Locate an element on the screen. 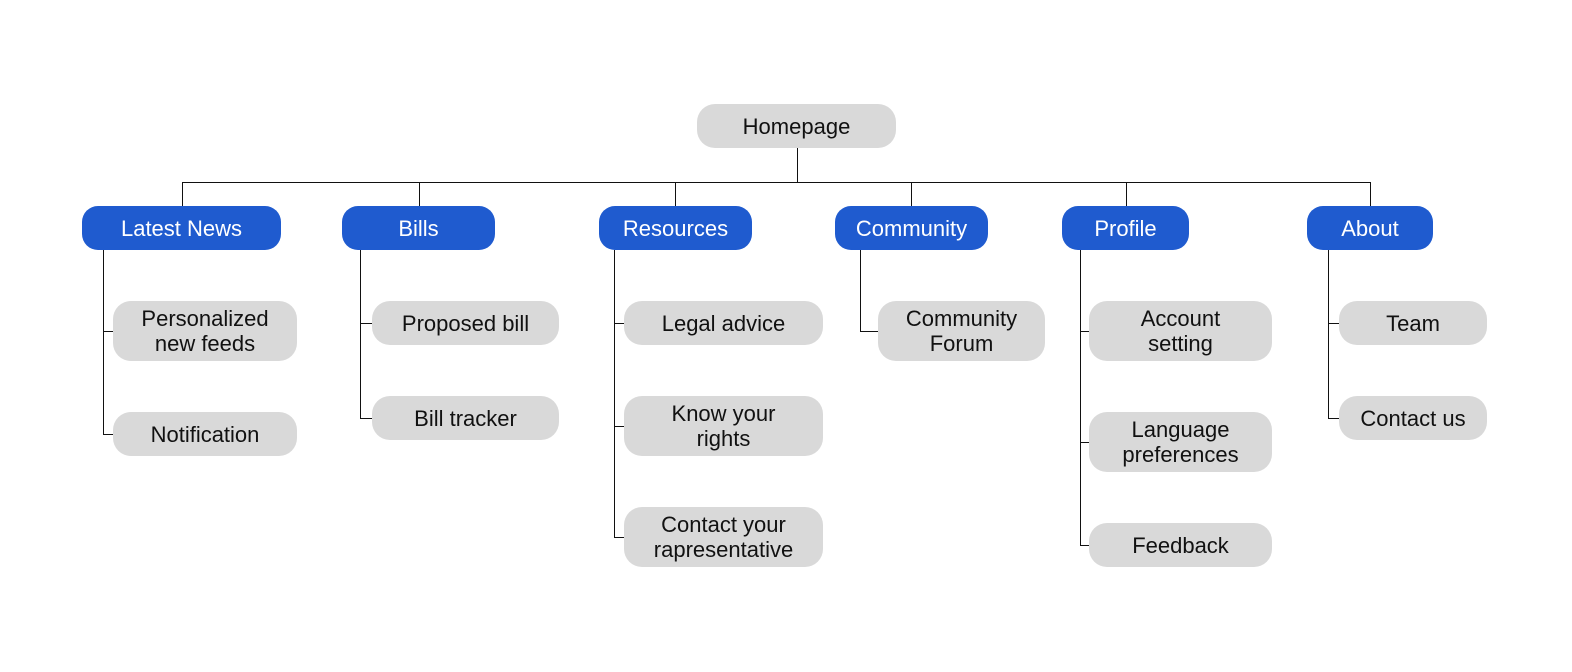 The image size is (1572, 672). page-node-legal-advice: Legal advice is located at coordinates (723, 323).